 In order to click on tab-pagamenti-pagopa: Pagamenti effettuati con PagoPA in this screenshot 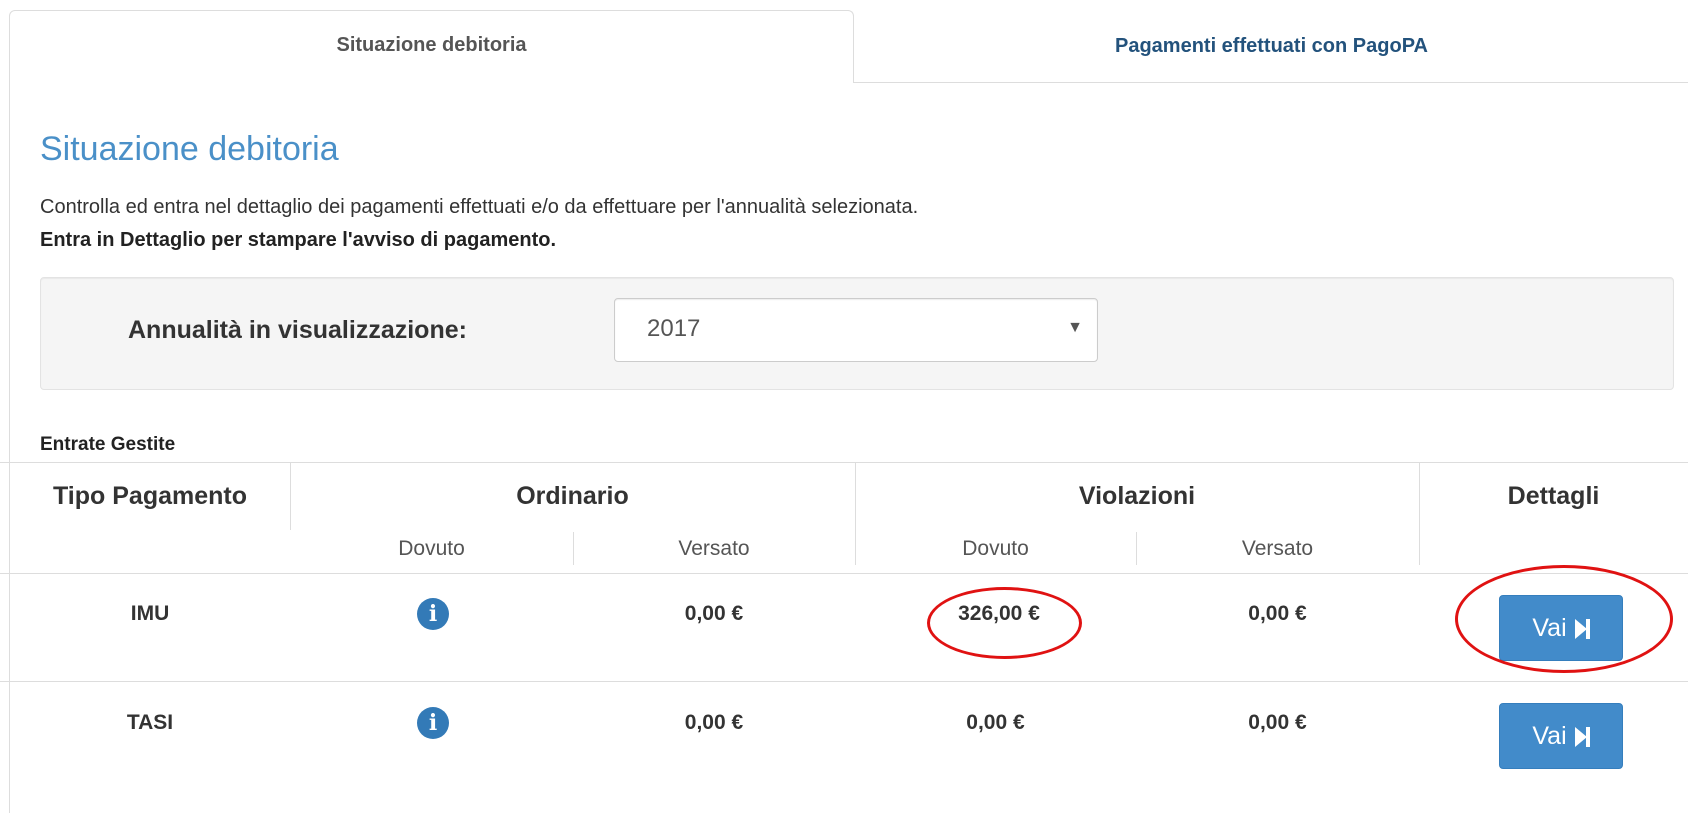, I will do `click(1271, 48)`.